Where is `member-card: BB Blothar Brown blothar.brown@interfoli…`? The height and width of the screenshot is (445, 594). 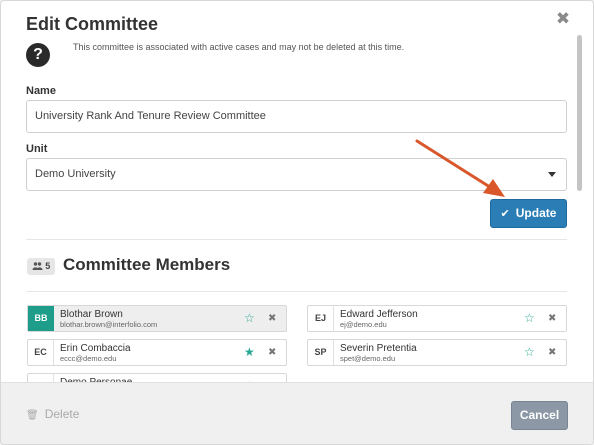
member-card: BB Blothar Brown blothar.brown@interfoli… is located at coordinates (157, 318).